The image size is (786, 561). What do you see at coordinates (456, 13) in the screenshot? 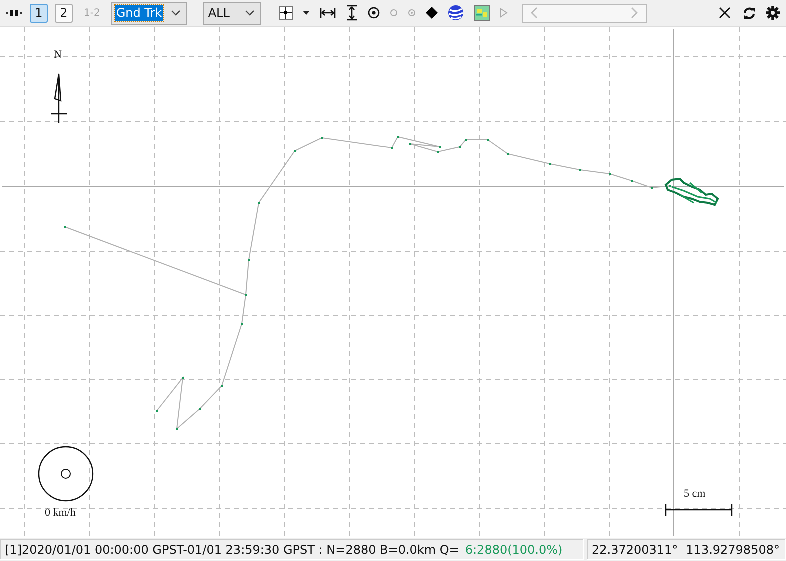
I see `globe-icon` at bounding box center [456, 13].